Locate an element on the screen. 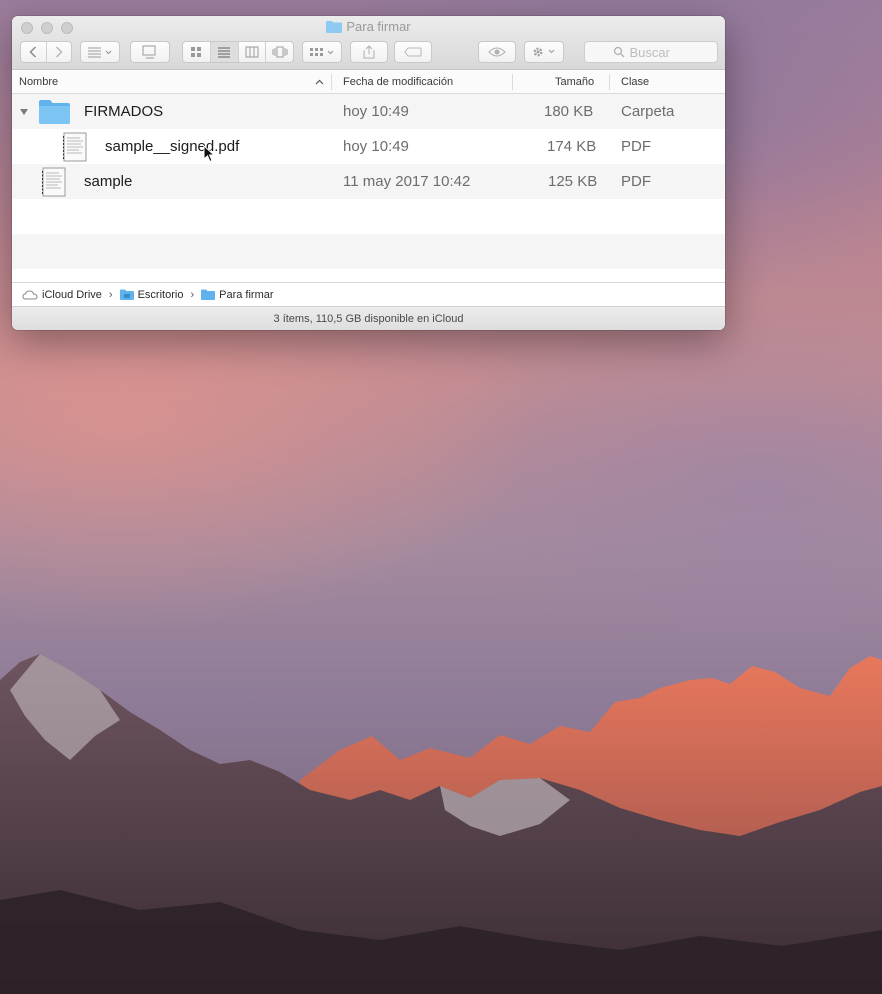  window-title-text: Para firmar is located at coordinates (378, 26).